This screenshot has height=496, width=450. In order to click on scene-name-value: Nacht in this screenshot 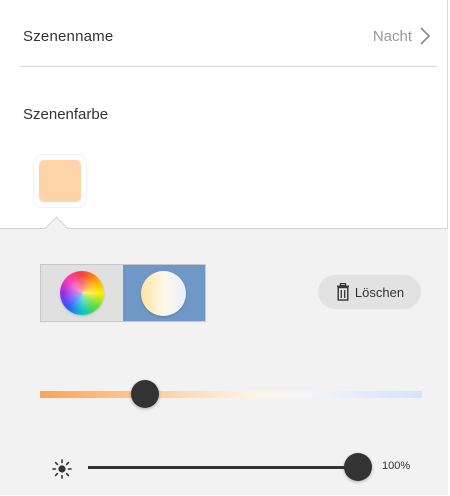, I will do `click(392, 36)`.